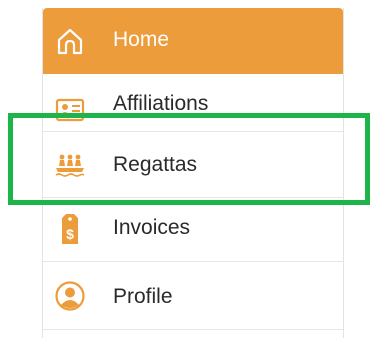 This screenshot has width=376, height=338. What do you see at coordinates (141, 39) in the screenshot?
I see `sidebar-item-label: Home` at bounding box center [141, 39].